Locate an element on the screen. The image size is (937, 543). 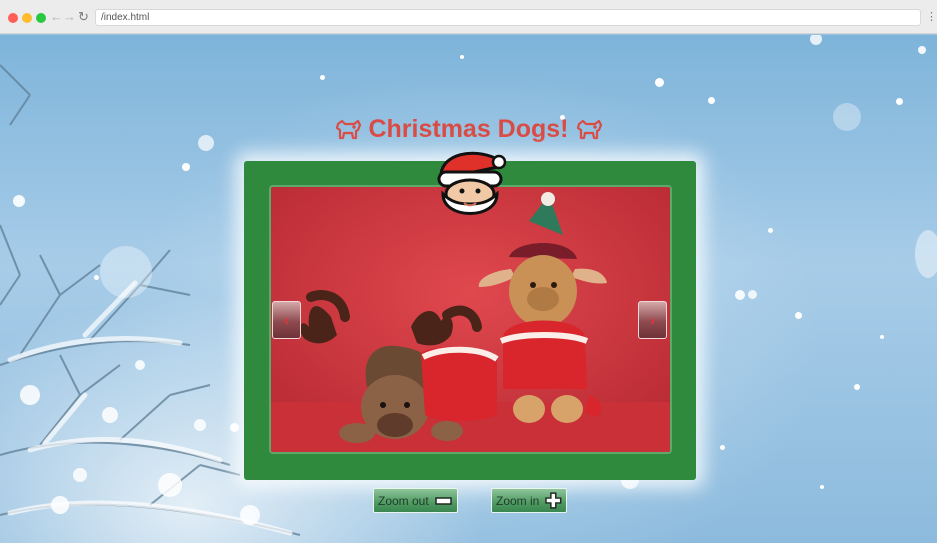
back-arrow-icon: ← is located at coordinates (56, 17).